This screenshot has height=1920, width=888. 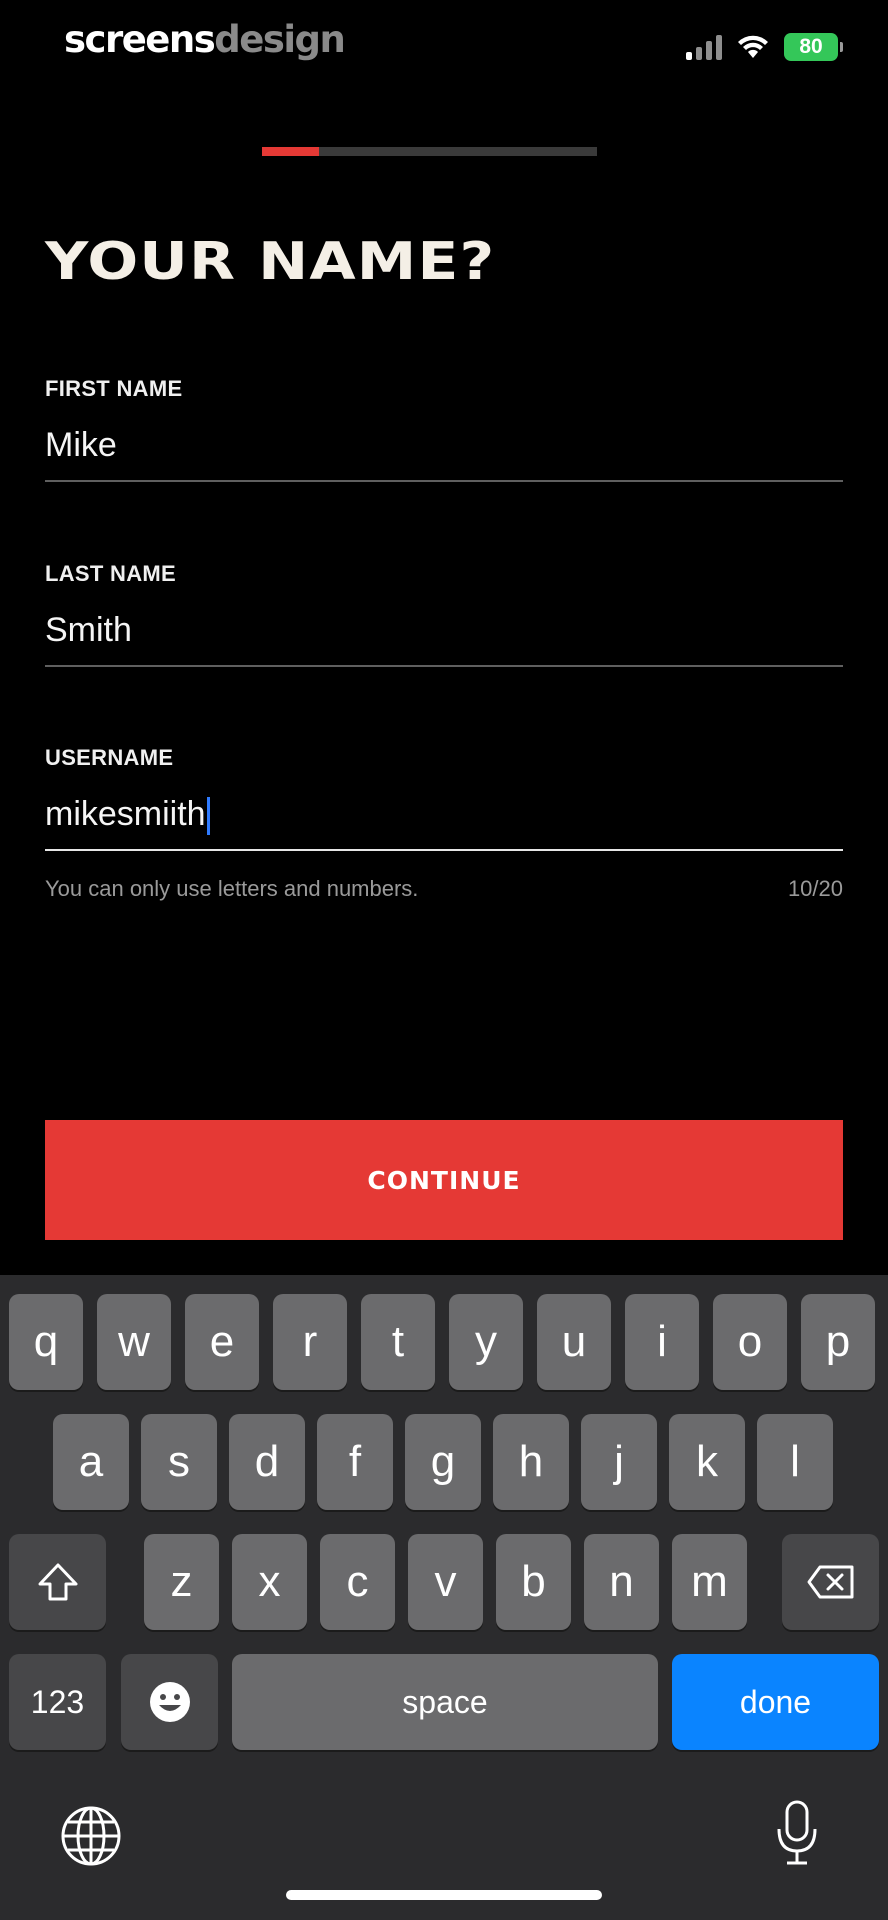 I want to click on last-name-underline, so click(x=444, y=666).